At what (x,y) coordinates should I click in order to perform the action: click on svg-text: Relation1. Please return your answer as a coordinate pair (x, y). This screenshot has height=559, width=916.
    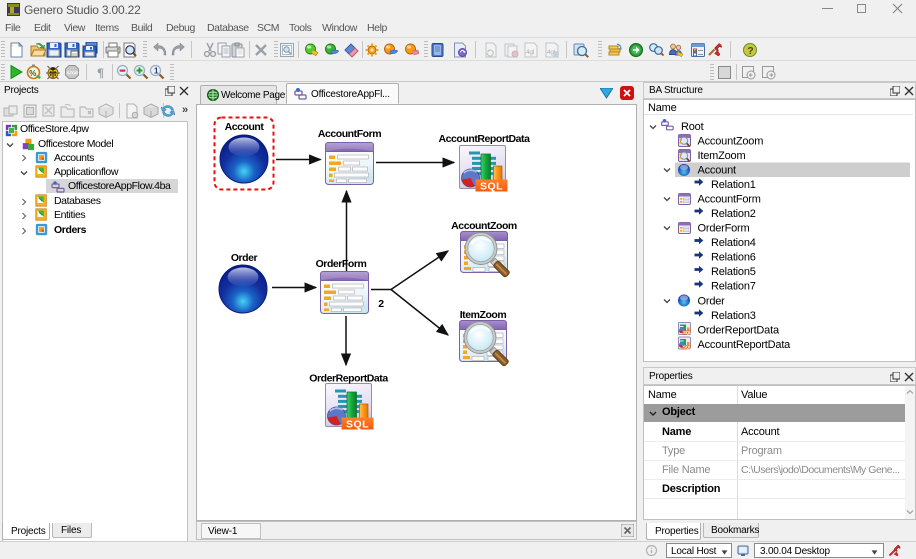
    Looking at the image, I should click on (733, 185).